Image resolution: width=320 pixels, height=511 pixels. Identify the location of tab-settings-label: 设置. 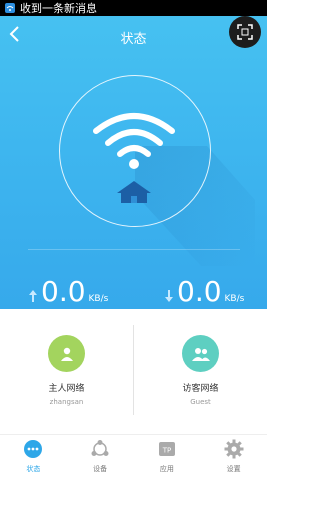
(233, 469).